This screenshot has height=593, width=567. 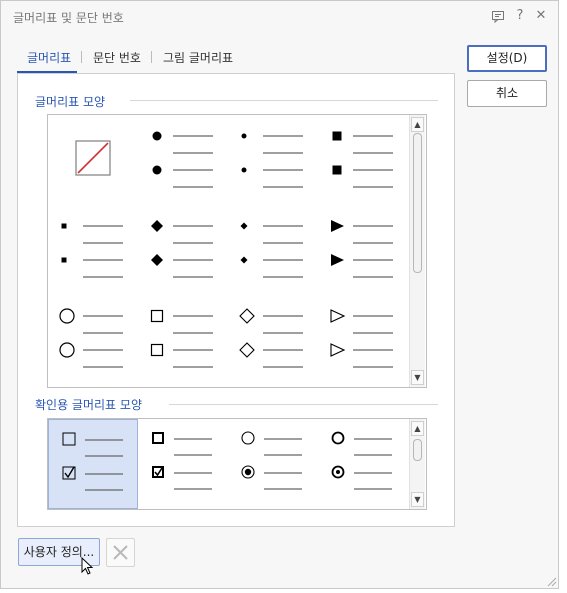 I want to click on delete-button, so click(x=120, y=552).